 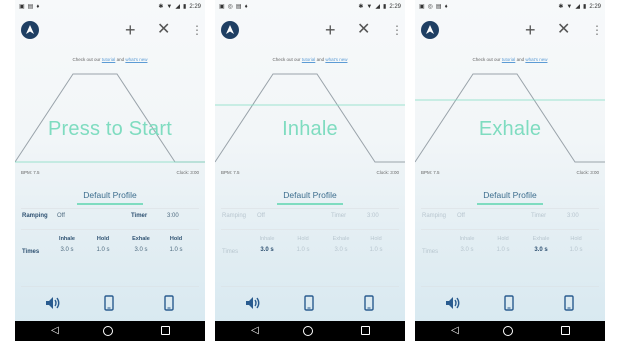 I want to click on start-button: Press to Start, so click(x=110, y=129).